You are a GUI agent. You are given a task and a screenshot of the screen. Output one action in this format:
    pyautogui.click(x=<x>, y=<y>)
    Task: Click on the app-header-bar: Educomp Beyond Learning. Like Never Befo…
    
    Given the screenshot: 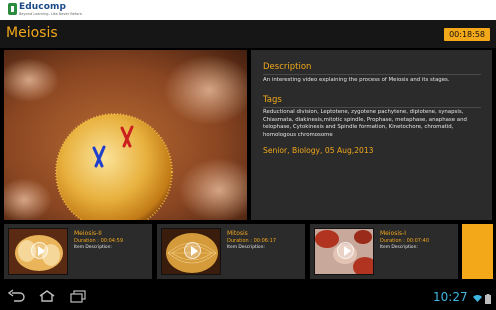 What is the action you would take?
    pyautogui.click(x=248, y=10)
    